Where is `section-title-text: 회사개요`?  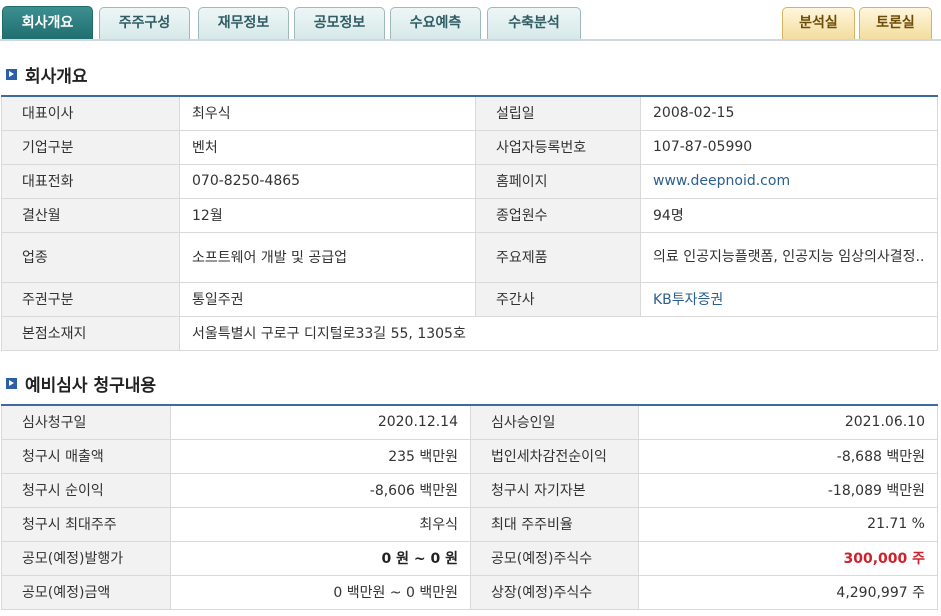
section-title-text: 회사개요 is located at coordinates (56, 76).